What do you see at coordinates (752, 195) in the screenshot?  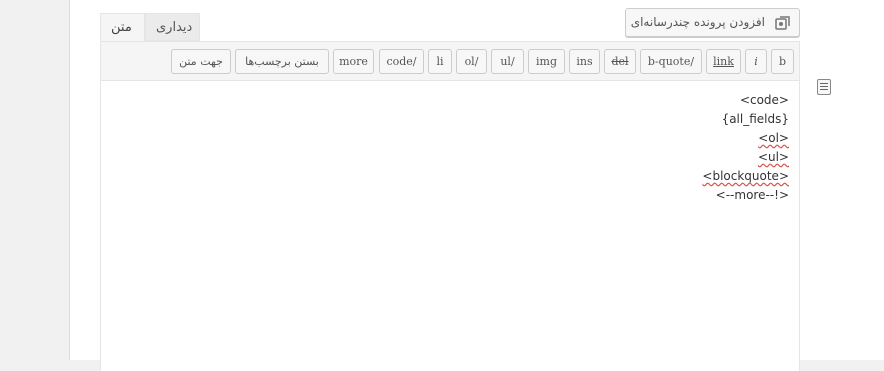 I see `content-line-more: <--more--!>` at bounding box center [752, 195].